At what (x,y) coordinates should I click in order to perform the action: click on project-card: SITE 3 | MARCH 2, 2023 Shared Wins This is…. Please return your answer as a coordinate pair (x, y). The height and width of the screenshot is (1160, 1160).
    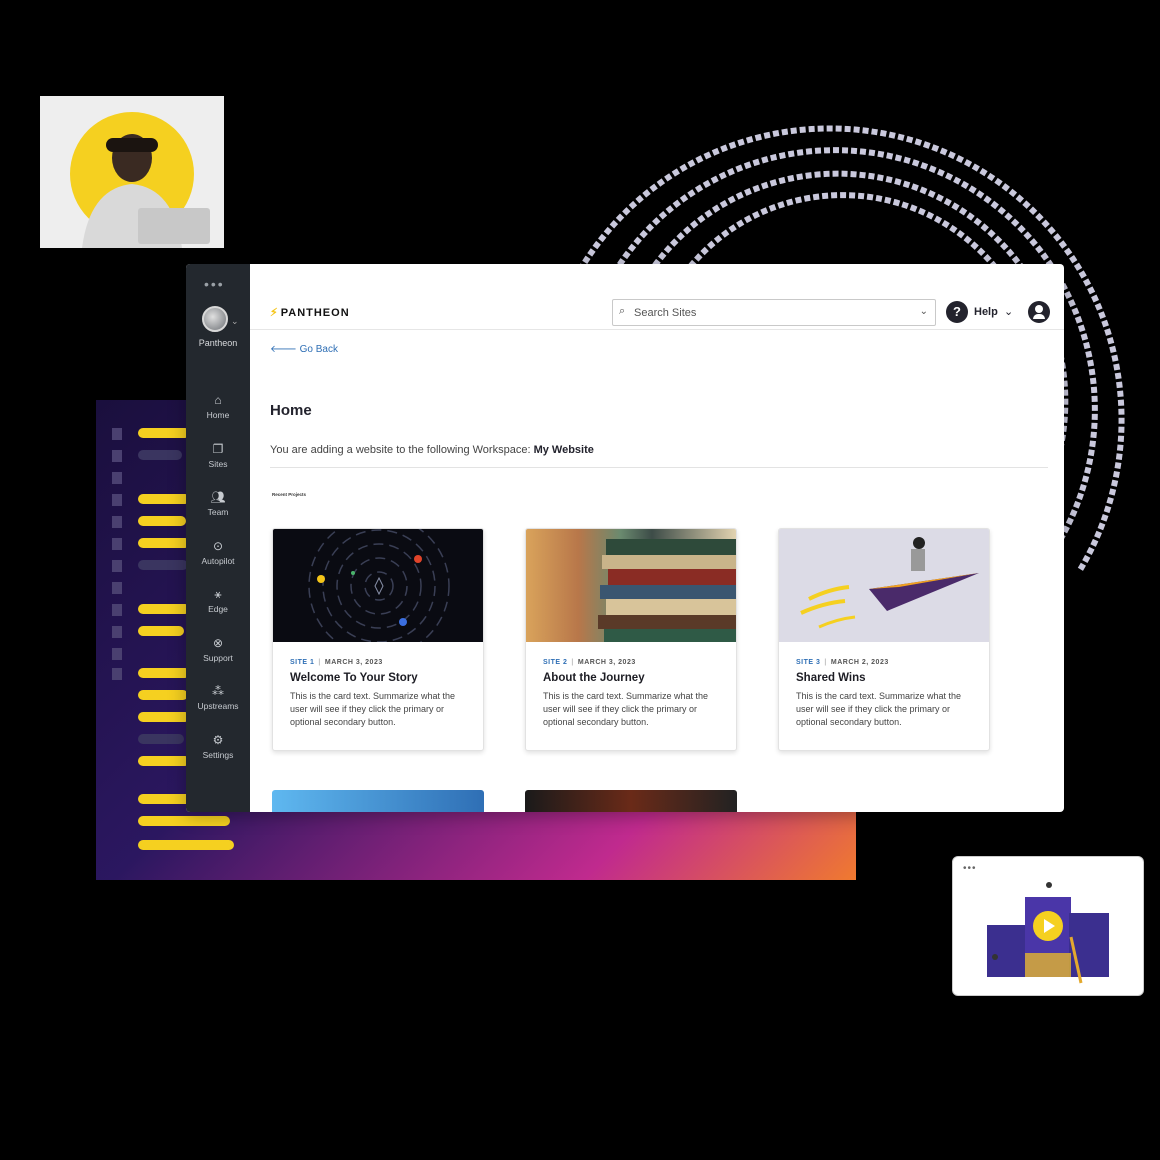
    Looking at the image, I should click on (884, 639).